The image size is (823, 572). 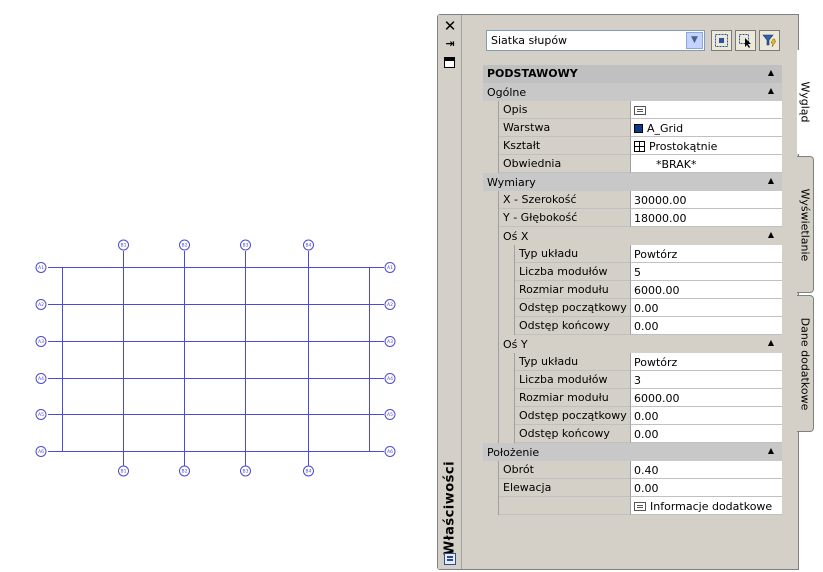 I want to click on select-objects-button, so click(x=745, y=40).